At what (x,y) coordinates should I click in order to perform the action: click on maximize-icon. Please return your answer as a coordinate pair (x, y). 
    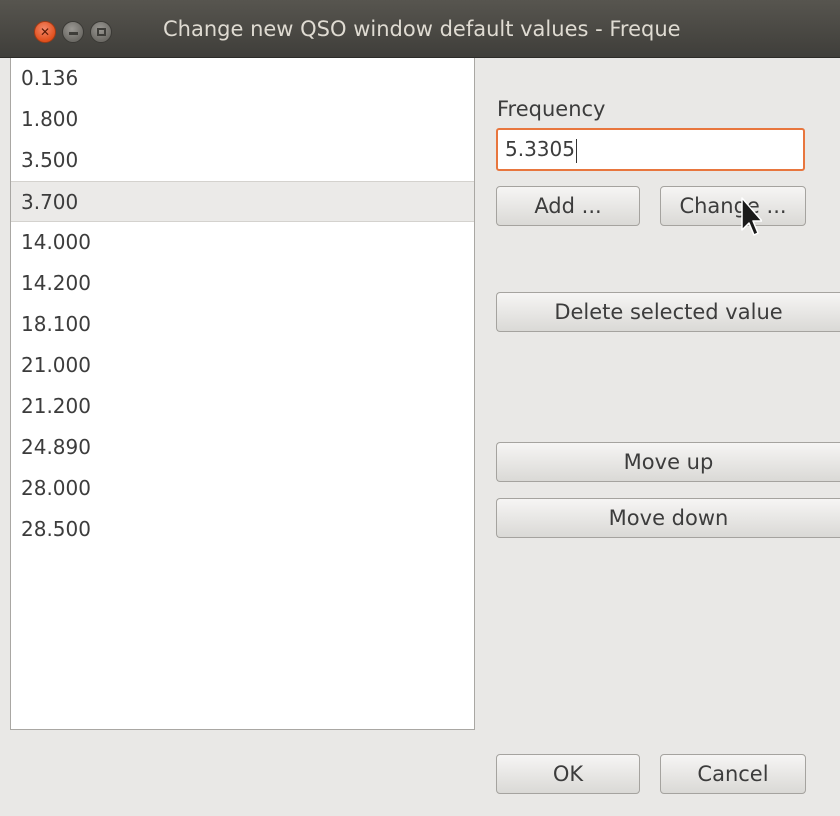
    Looking at the image, I should click on (101, 32).